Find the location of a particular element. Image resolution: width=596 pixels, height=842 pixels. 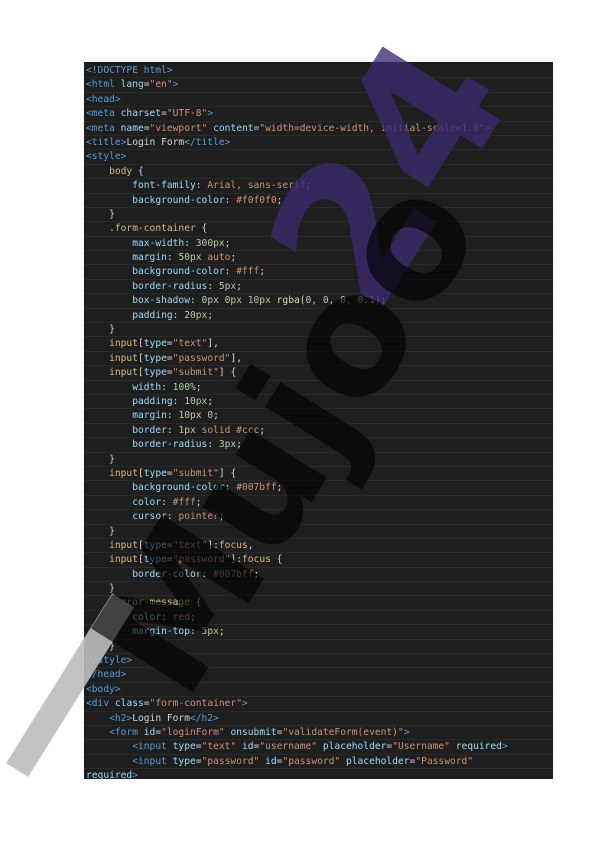

code-line: background-color: #fff; is located at coordinates (318, 272).